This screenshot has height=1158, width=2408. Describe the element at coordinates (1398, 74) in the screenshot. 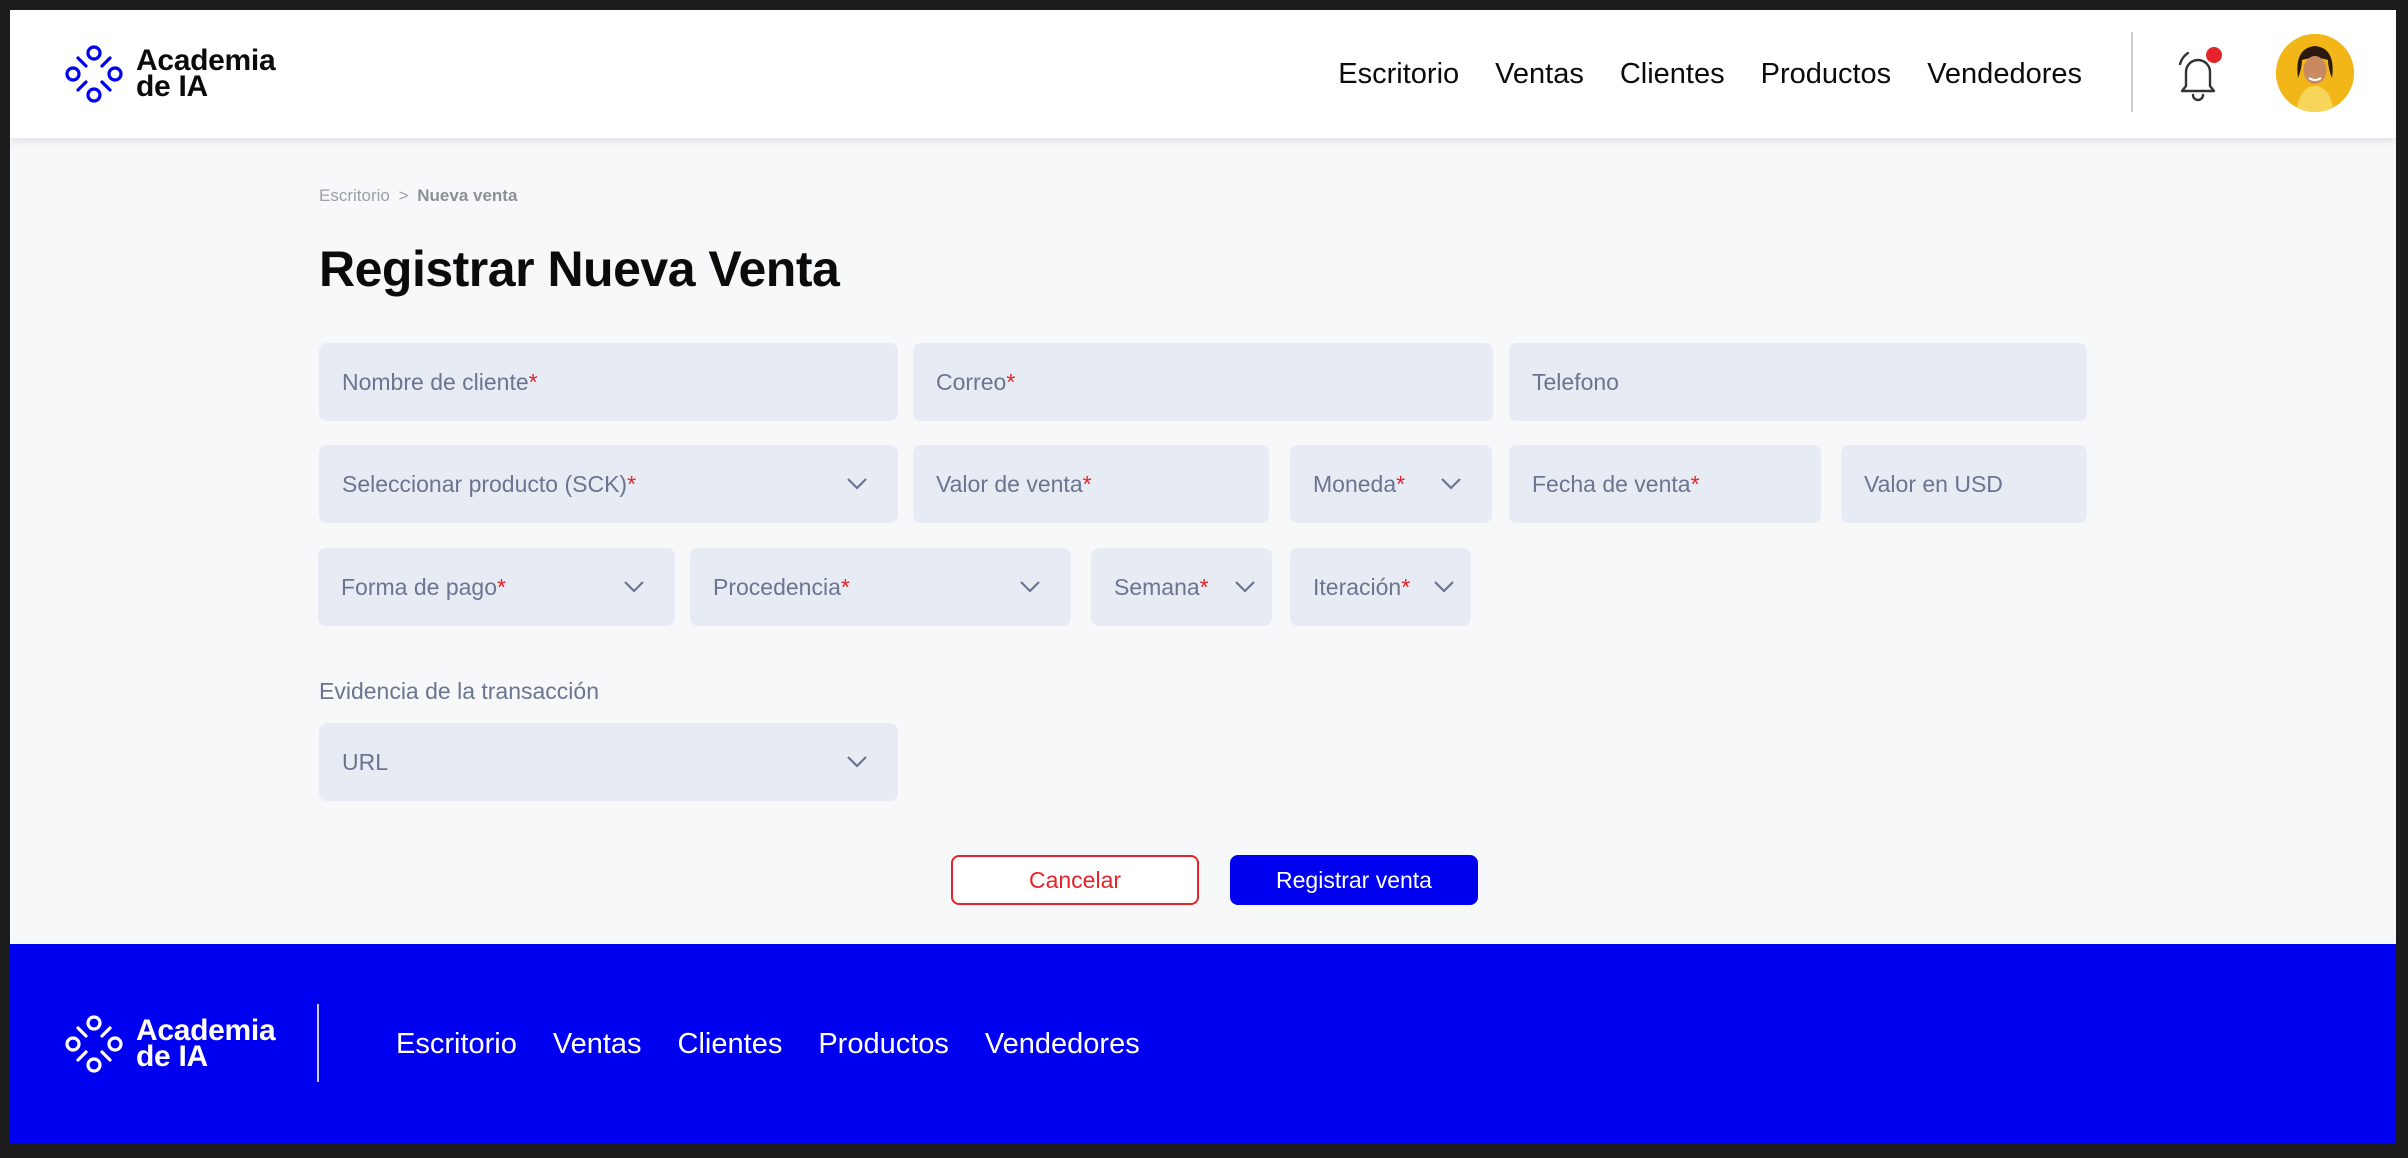

I see `nav-escritorio: Escritorio` at that location.